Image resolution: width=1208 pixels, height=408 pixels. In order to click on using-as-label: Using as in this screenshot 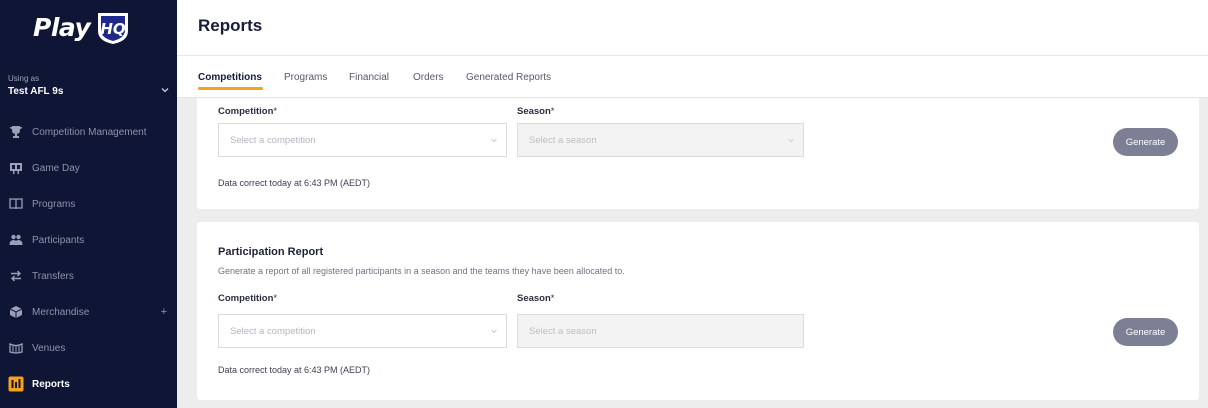, I will do `click(24, 78)`.